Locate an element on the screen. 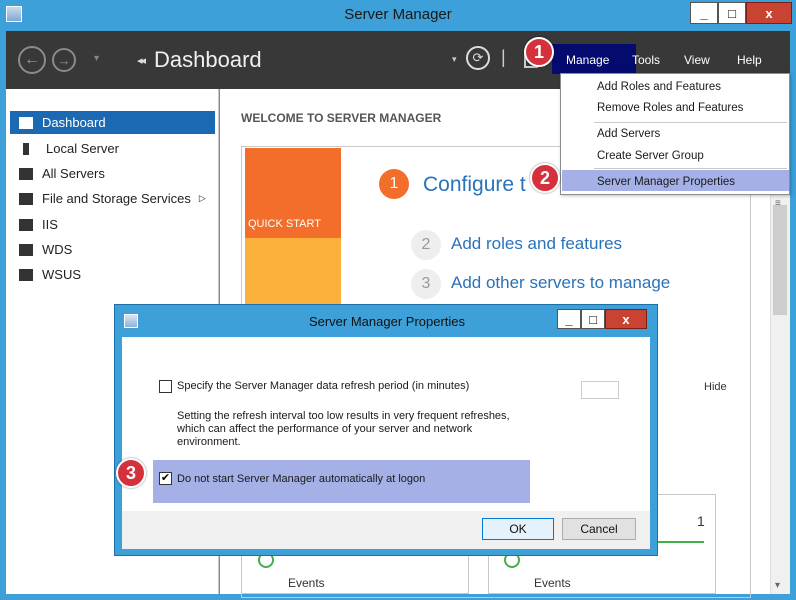 The image size is (796, 600). sidebar-item-local-server: Local Server is located at coordinates (112, 148).